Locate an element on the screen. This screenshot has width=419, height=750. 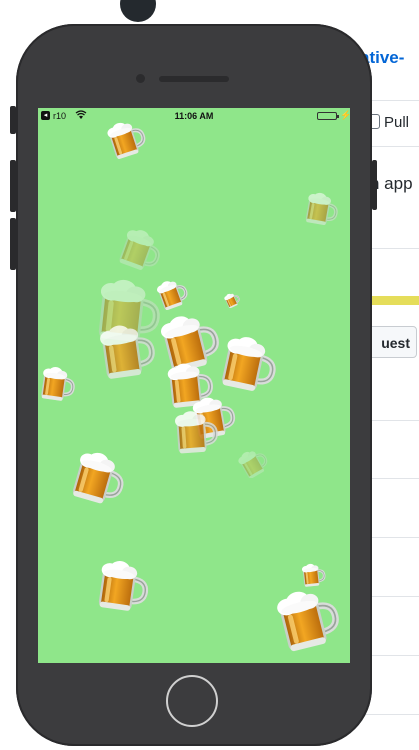
volume-up-button is located at coordinates (13, 186).